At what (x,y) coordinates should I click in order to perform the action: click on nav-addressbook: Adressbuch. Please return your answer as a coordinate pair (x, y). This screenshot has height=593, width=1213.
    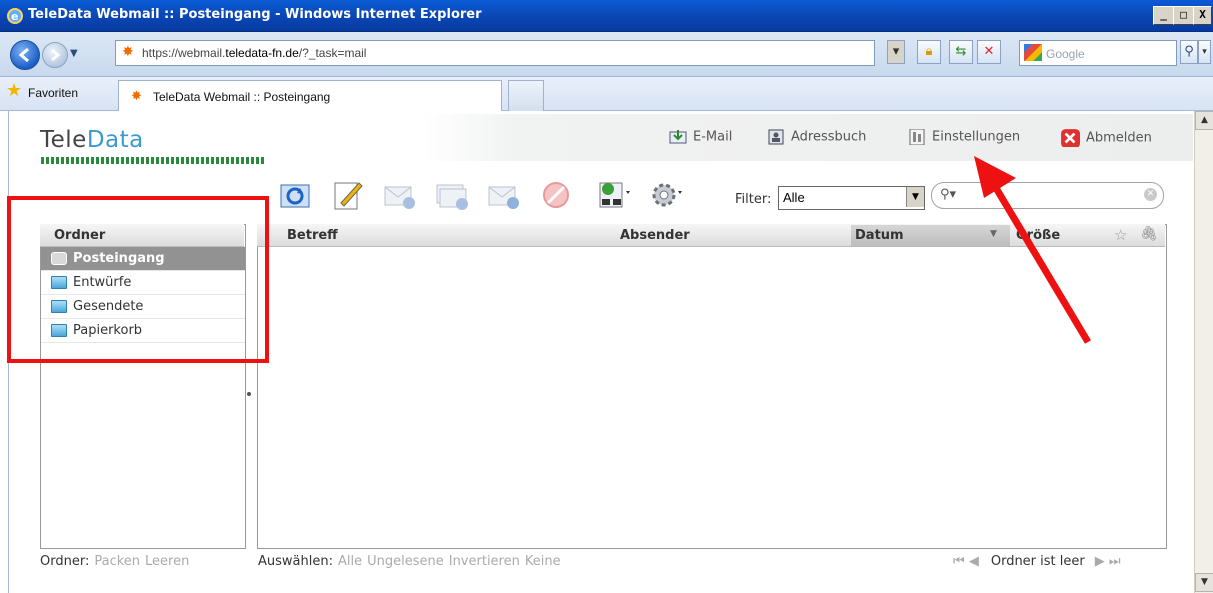
    Looking at the image, I should click on (816, 138).